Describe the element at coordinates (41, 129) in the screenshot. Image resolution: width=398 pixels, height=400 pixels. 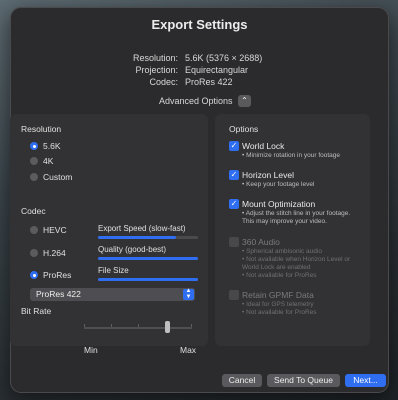
I see `resolution-heading: Resolution` at that location.